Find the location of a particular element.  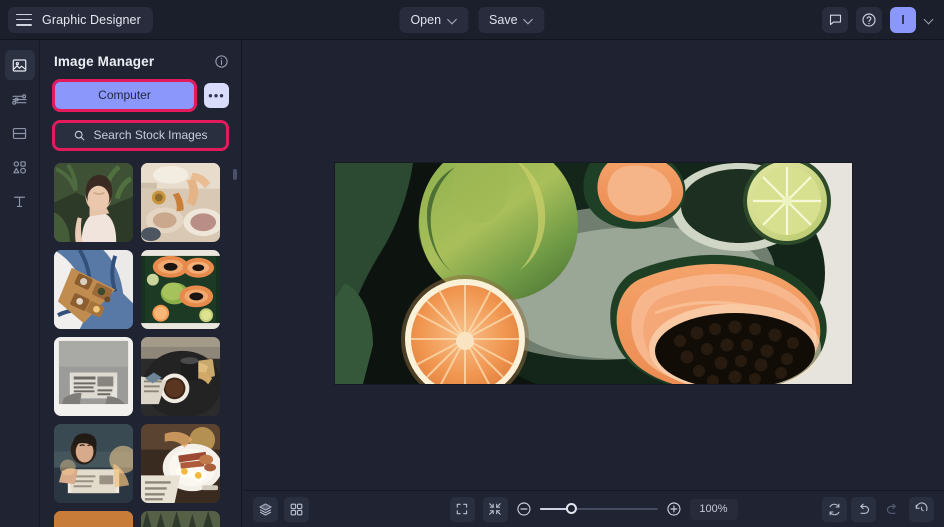

grid-view-button is located at coordinates (296, 509).